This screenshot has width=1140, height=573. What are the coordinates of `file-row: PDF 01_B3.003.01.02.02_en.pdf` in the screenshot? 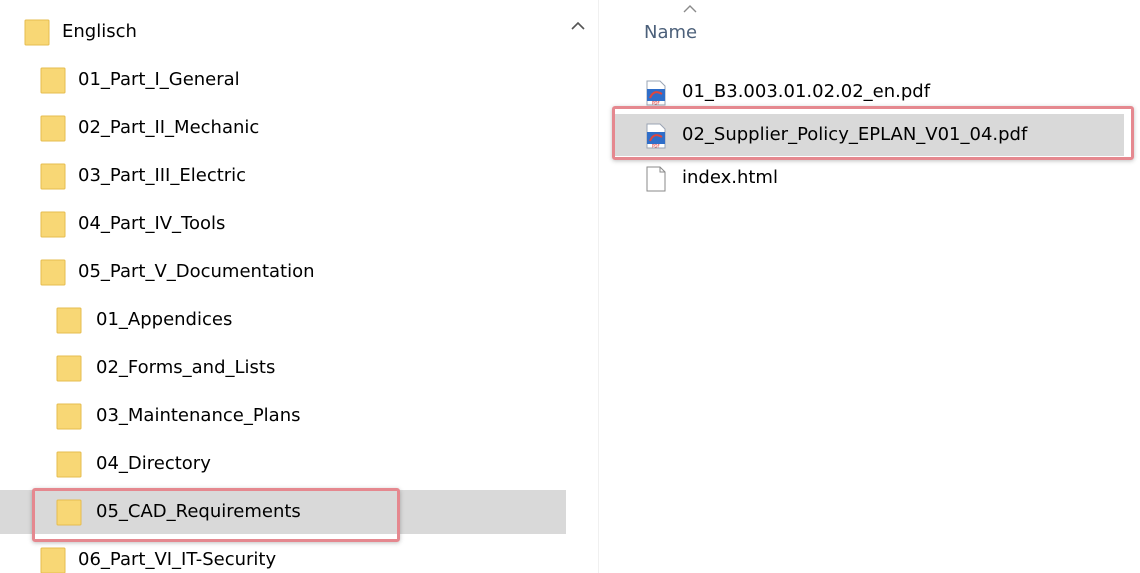 It's located at (869, 92).